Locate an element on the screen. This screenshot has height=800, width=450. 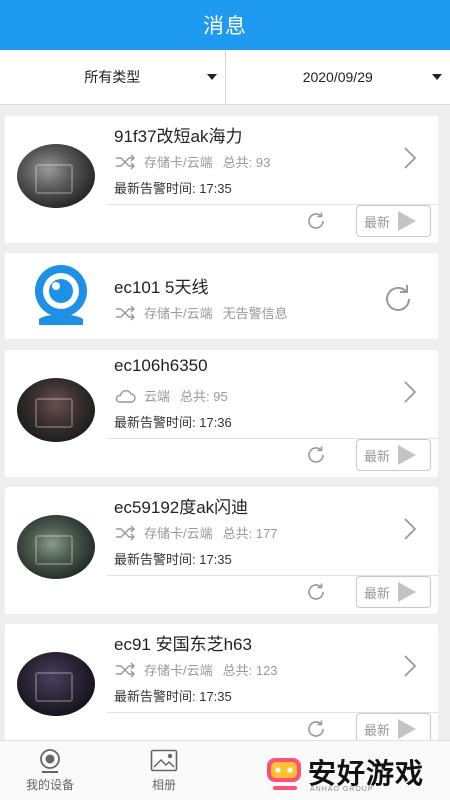
device-meta: 存储卡/云端 总共: 123 is located at coordinates (196, 669).